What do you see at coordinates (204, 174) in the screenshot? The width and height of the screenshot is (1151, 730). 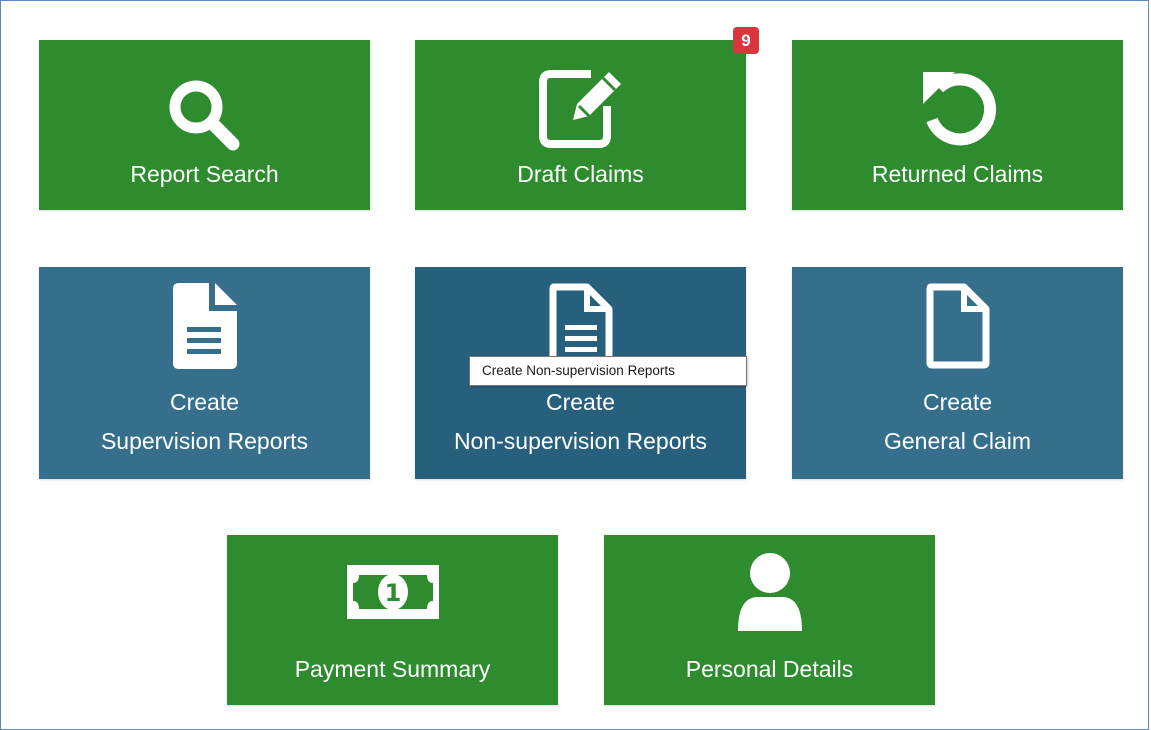 I see `report-search-label: Report Search` at bounding box center [204, 174].